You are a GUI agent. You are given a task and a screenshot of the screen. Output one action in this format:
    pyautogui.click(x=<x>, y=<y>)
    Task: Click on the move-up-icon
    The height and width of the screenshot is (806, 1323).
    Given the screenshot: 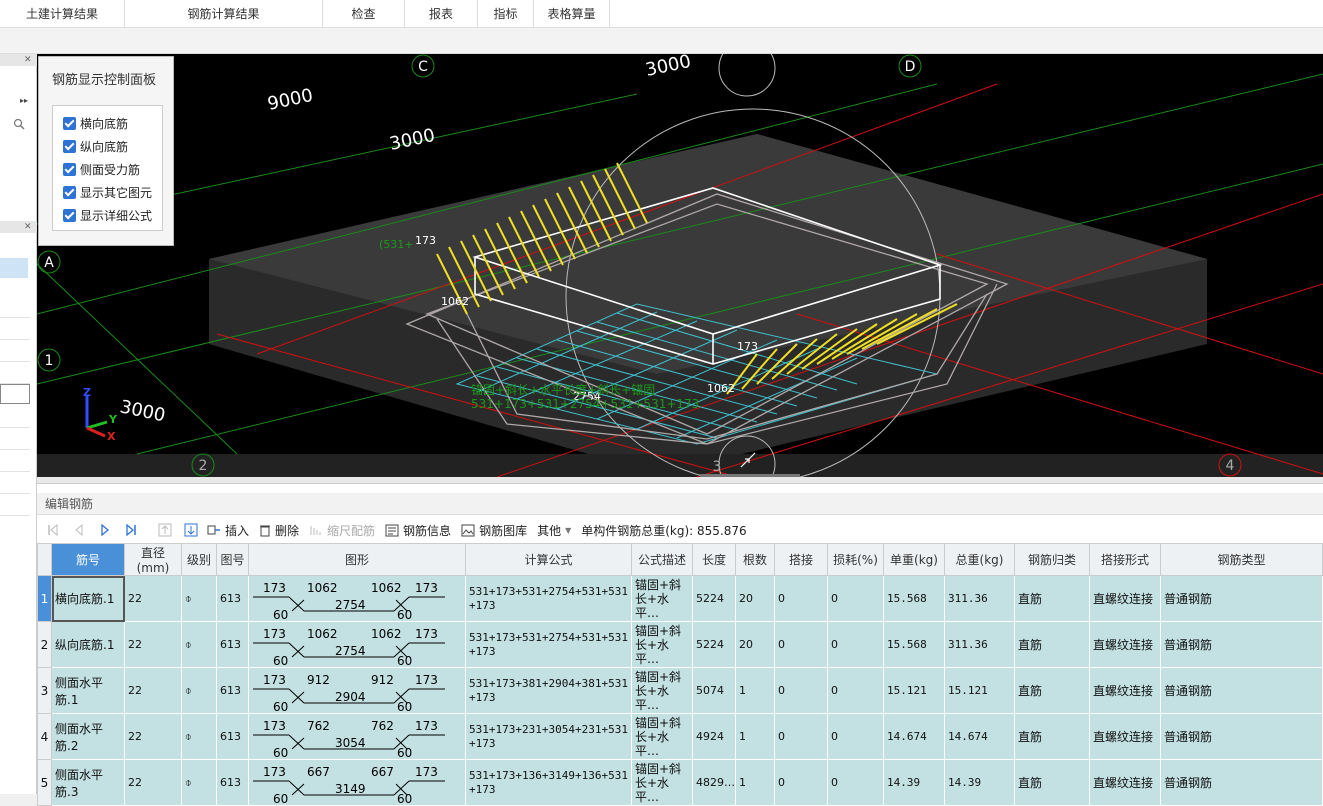 What is the action you would take?
    pyautogui.click(x=165, y=530)
    